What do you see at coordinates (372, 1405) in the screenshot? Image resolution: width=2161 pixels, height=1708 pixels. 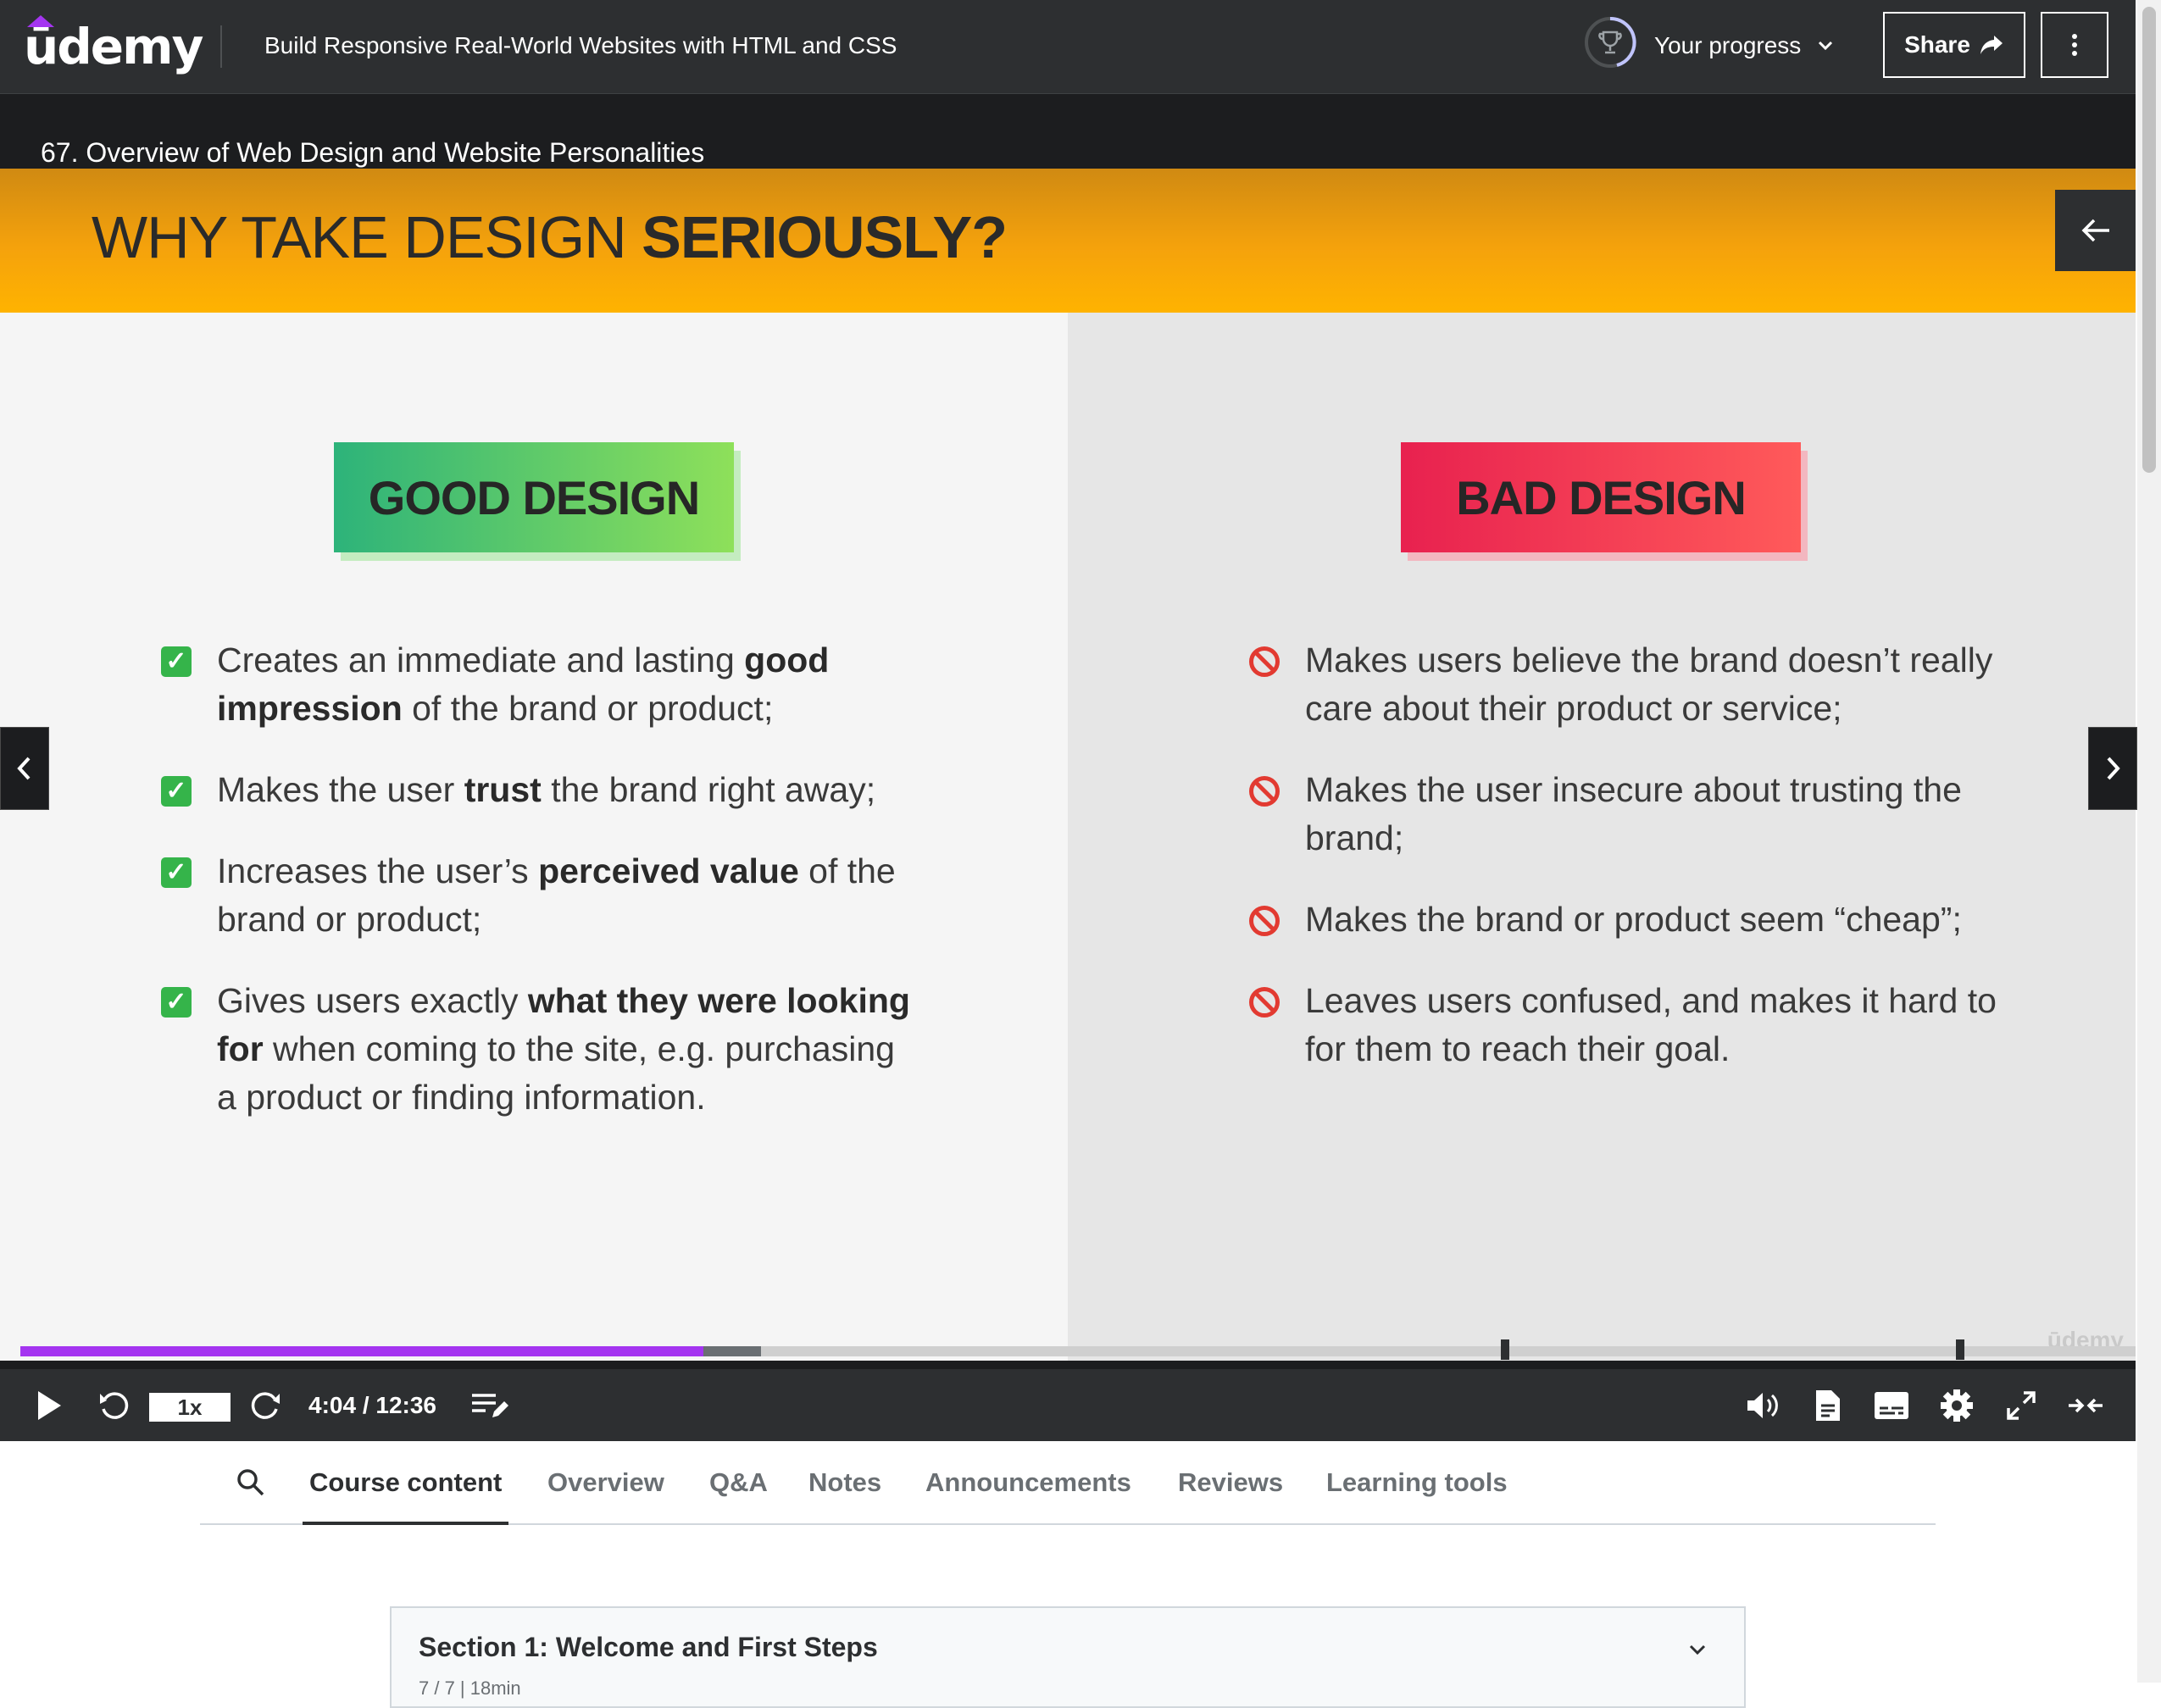 I see `timecode: 4:04 / 12:36` at bounding box center [372, 1405].